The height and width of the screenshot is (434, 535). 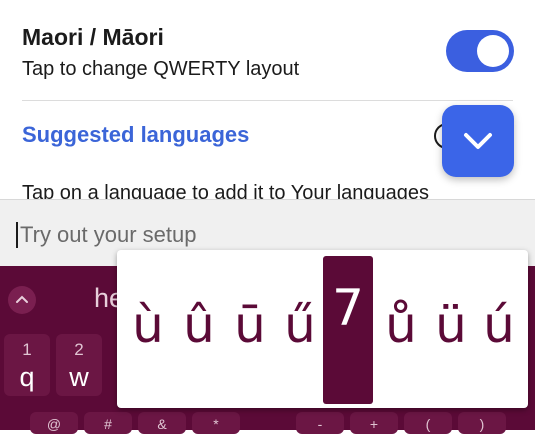 What do you see at coordinates (199, 325) in the screenshot?
I see `accent-option: û` at bounding box center [199, 325].